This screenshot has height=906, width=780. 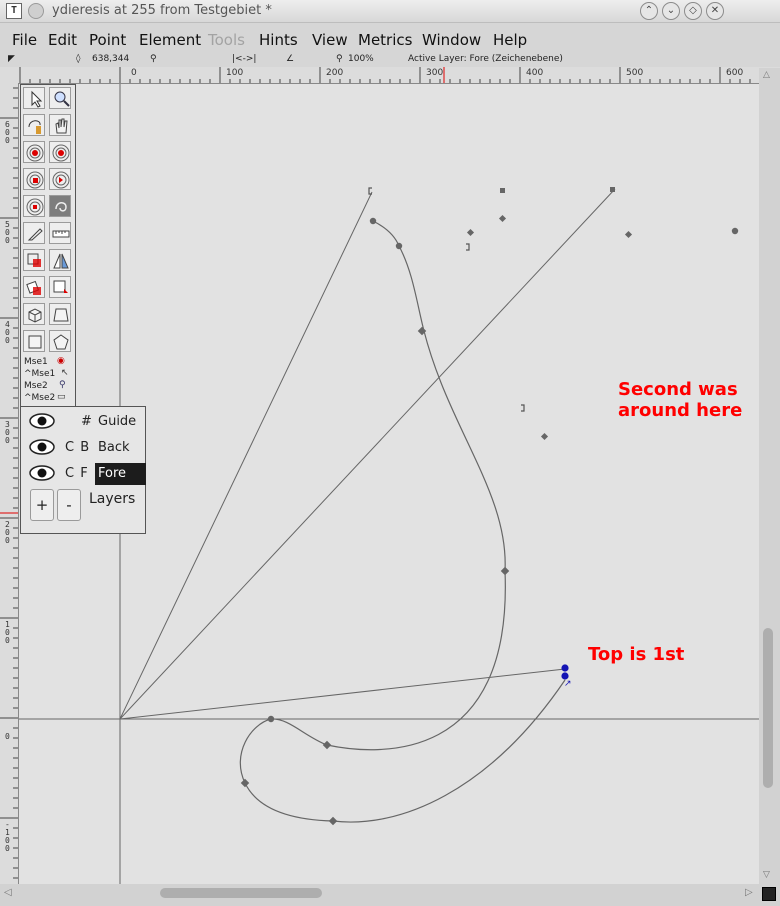 What do you see at coordinates (60, 125) in the screenshot?
I see `hand-tool` at bounding box center [60, 125].